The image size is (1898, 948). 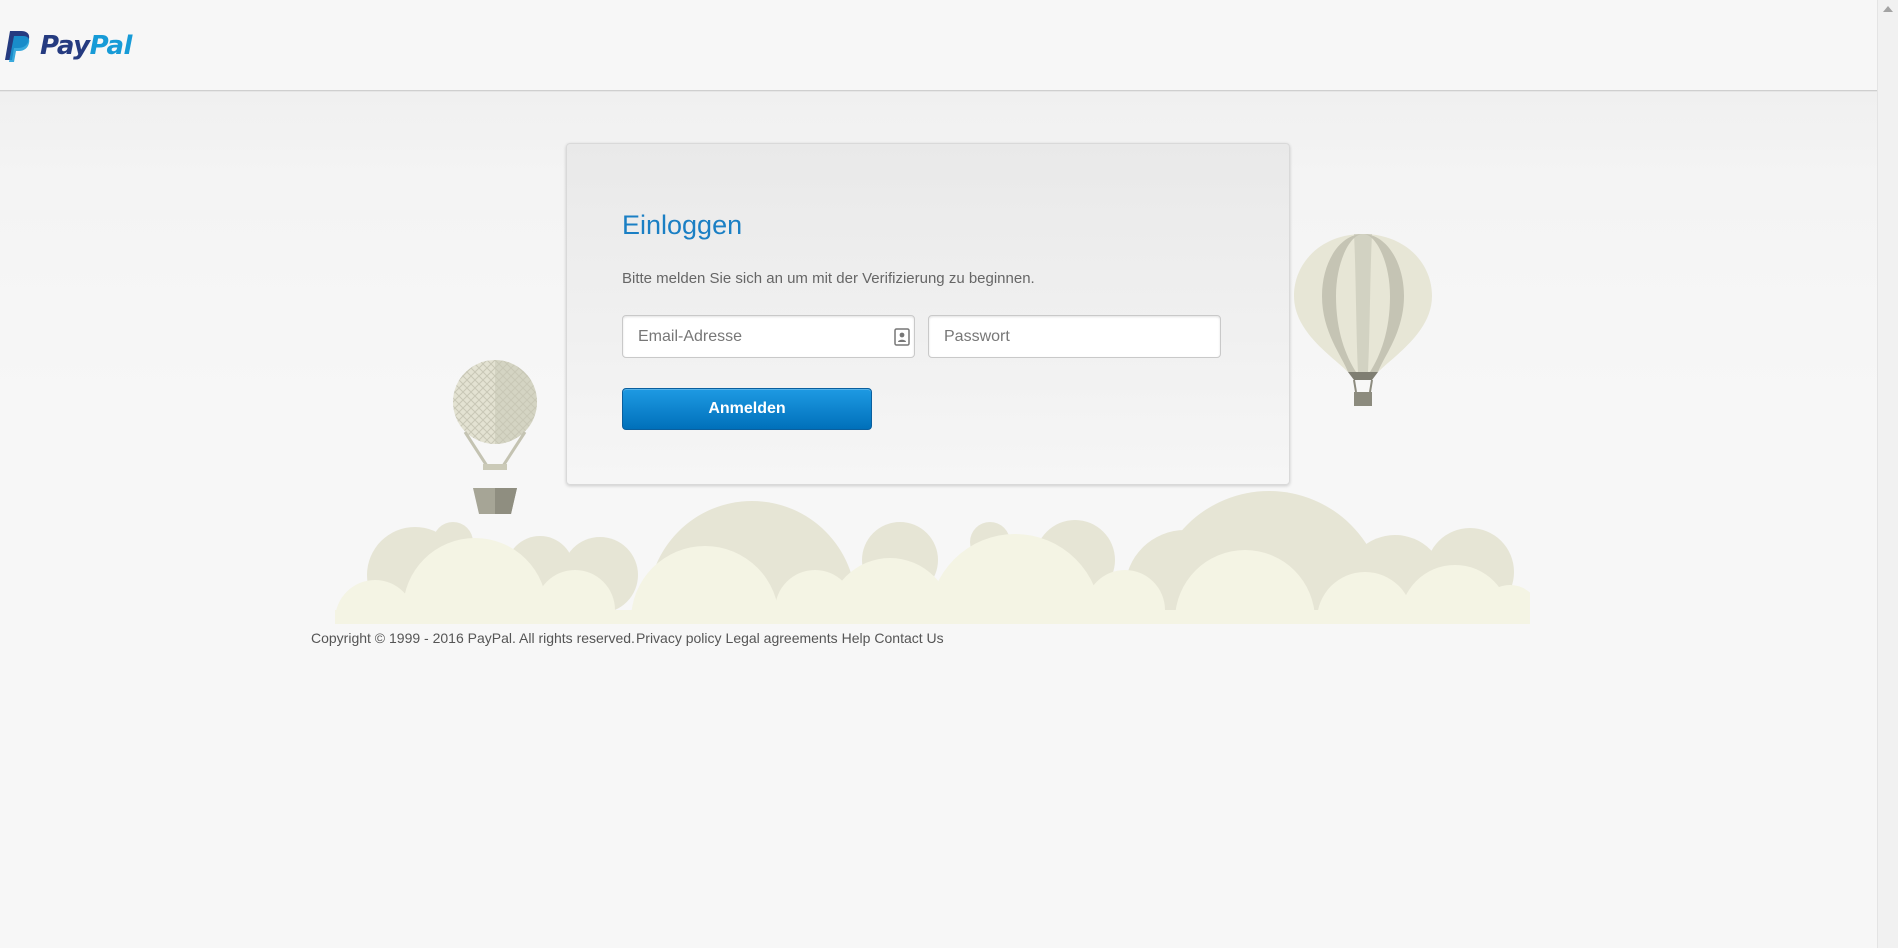 I want to click on password-input, so click(x=1074, y=336).